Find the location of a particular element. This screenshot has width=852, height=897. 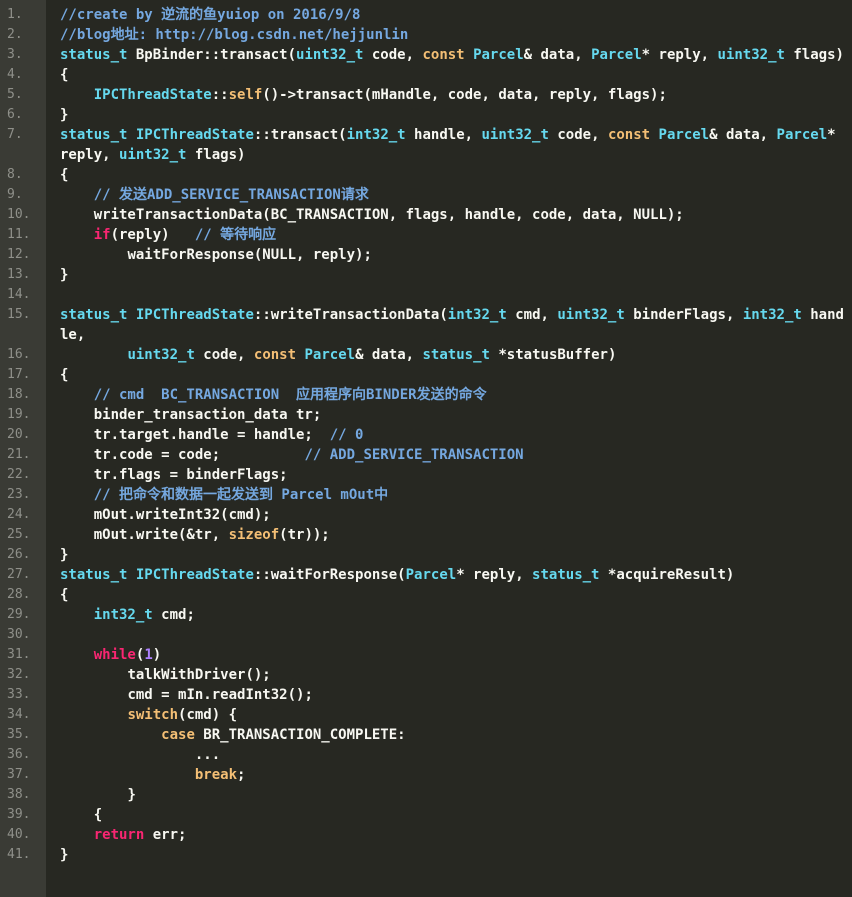

code-comment: // cmd BC_TRANSACTION 应用程序向BINDER发送的命令 is located at coordinates (273, 395).